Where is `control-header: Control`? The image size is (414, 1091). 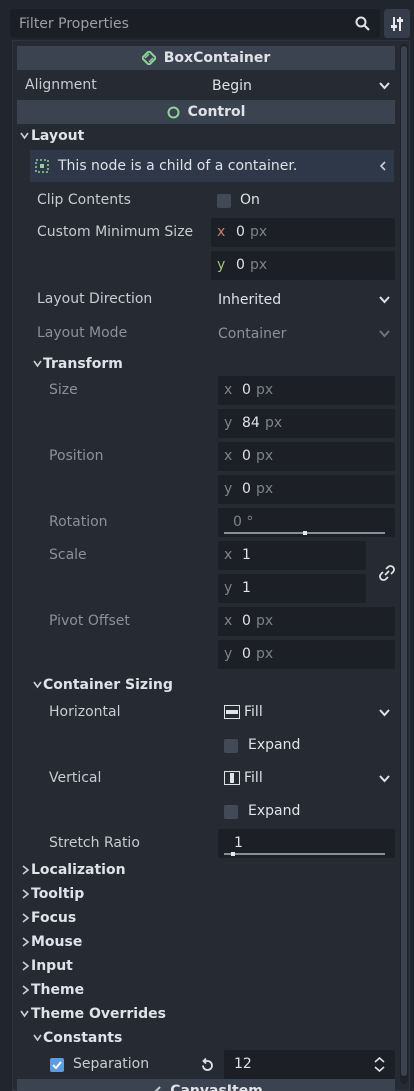
control-header: Control is located at coordinates (206, 112).